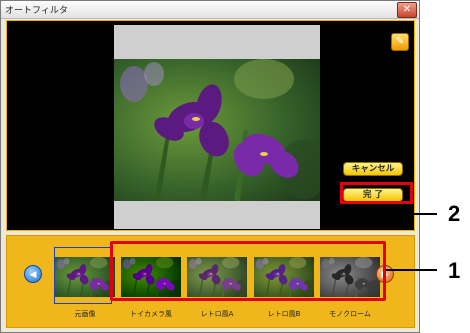 The image size is (470, 333). Describe the element at coordinates (284, 314) in the screenshot. I see `thumbnail-label: レトロ風B` at that location.